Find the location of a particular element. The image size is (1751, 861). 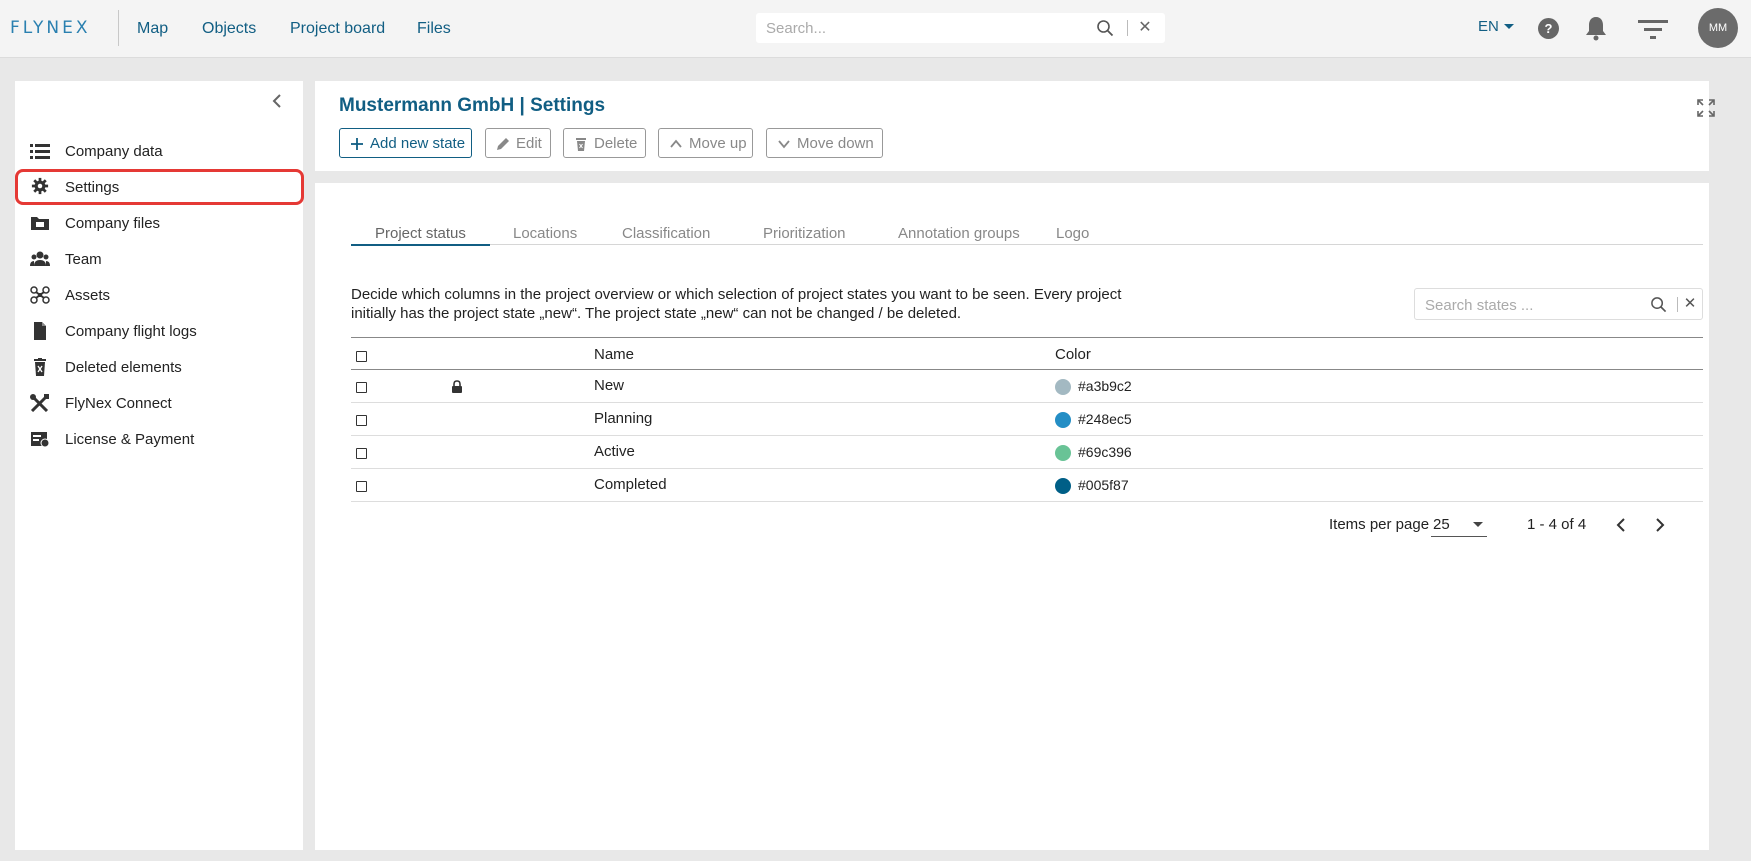

sidebar-item-label: Settings is located at coordinates (92, 187).